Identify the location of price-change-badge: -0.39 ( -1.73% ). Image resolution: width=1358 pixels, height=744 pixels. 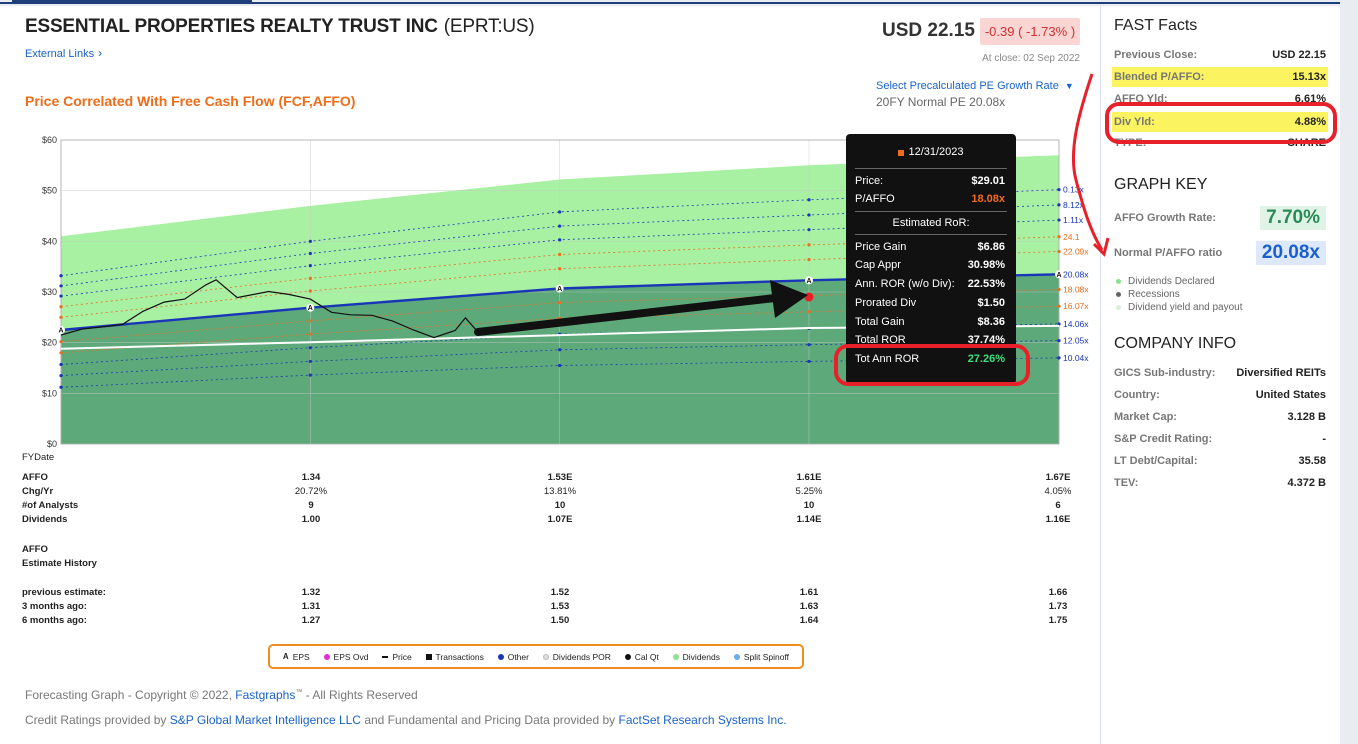
(1030, 31).